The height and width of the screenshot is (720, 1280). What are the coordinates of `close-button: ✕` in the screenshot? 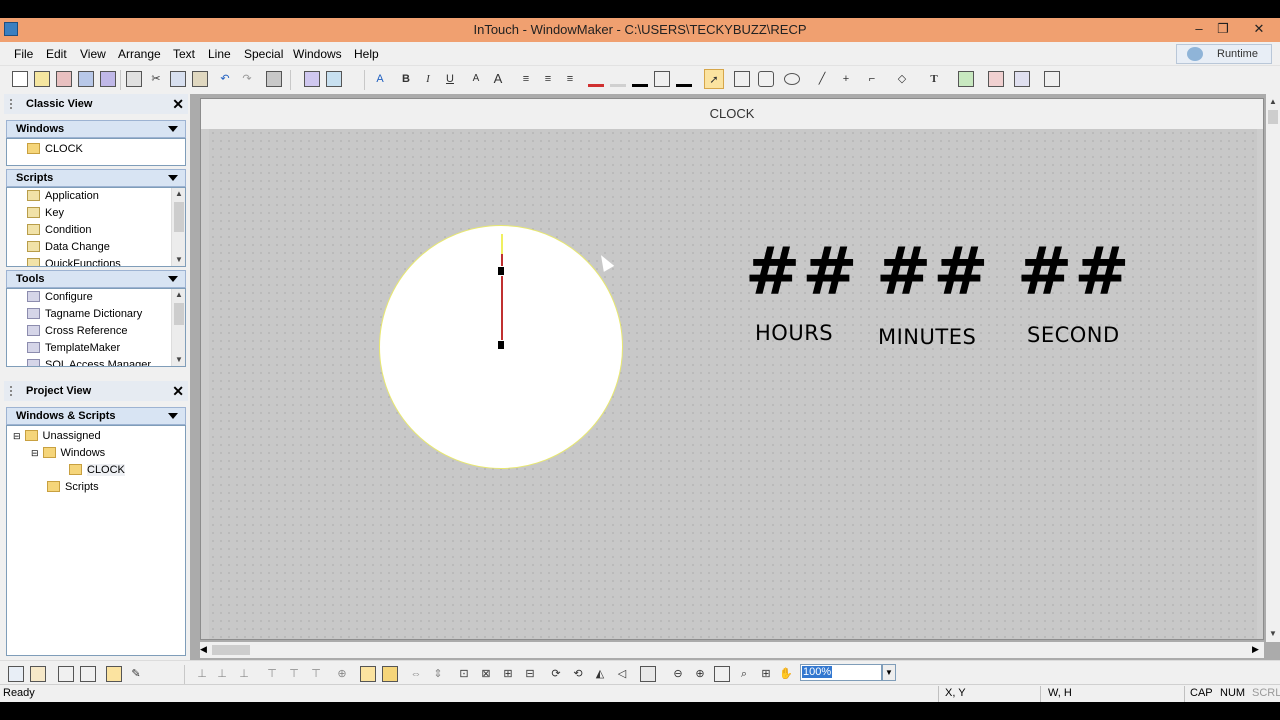 It's located at (1259, 30).